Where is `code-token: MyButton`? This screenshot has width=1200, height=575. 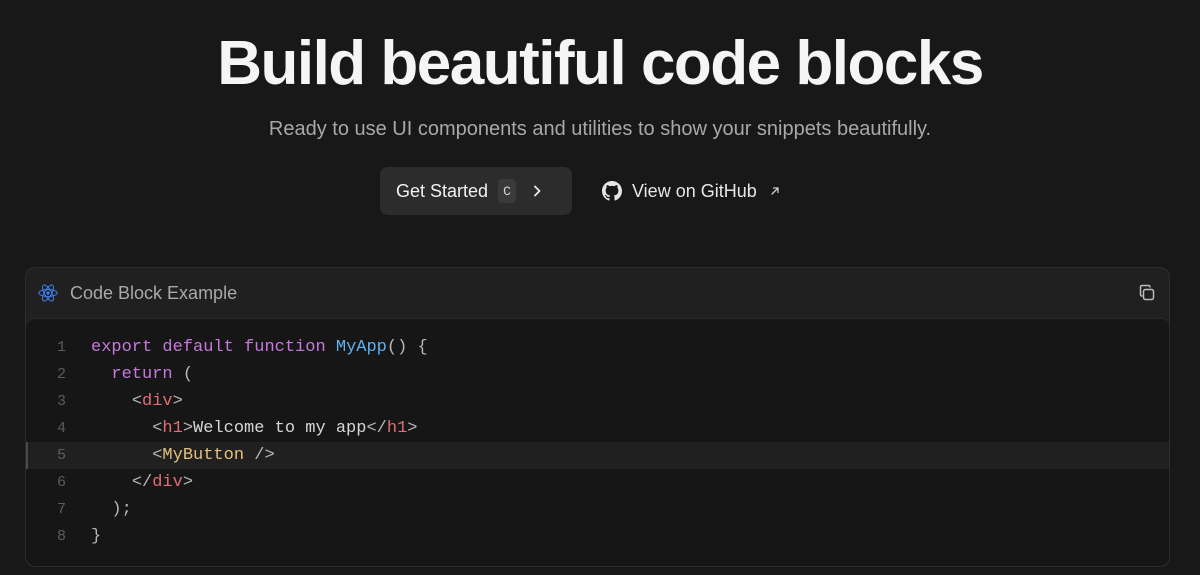
code-token: MyButton is located at coordinates (203, 455).